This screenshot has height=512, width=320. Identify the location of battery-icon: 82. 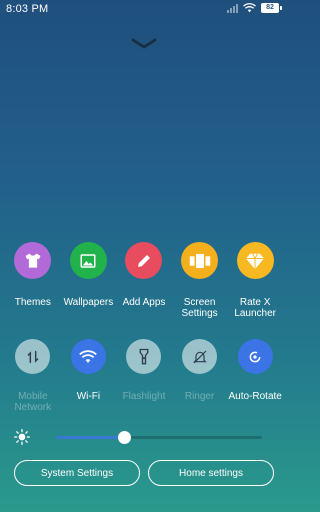
(271, 8).